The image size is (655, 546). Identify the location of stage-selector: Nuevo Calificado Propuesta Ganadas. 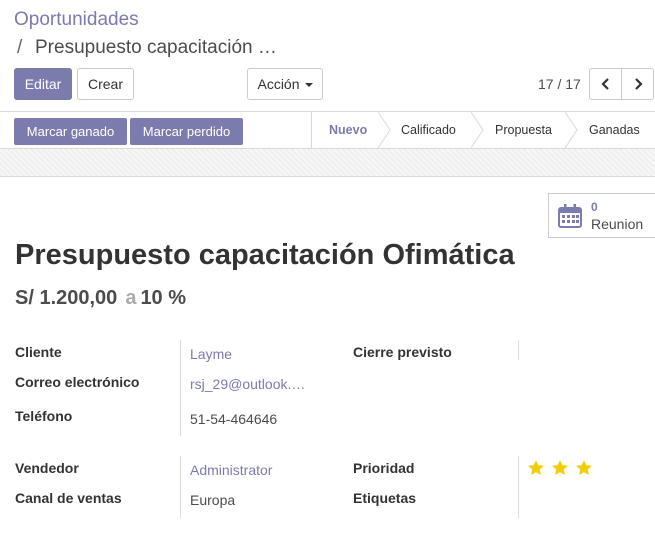
(475, 130).